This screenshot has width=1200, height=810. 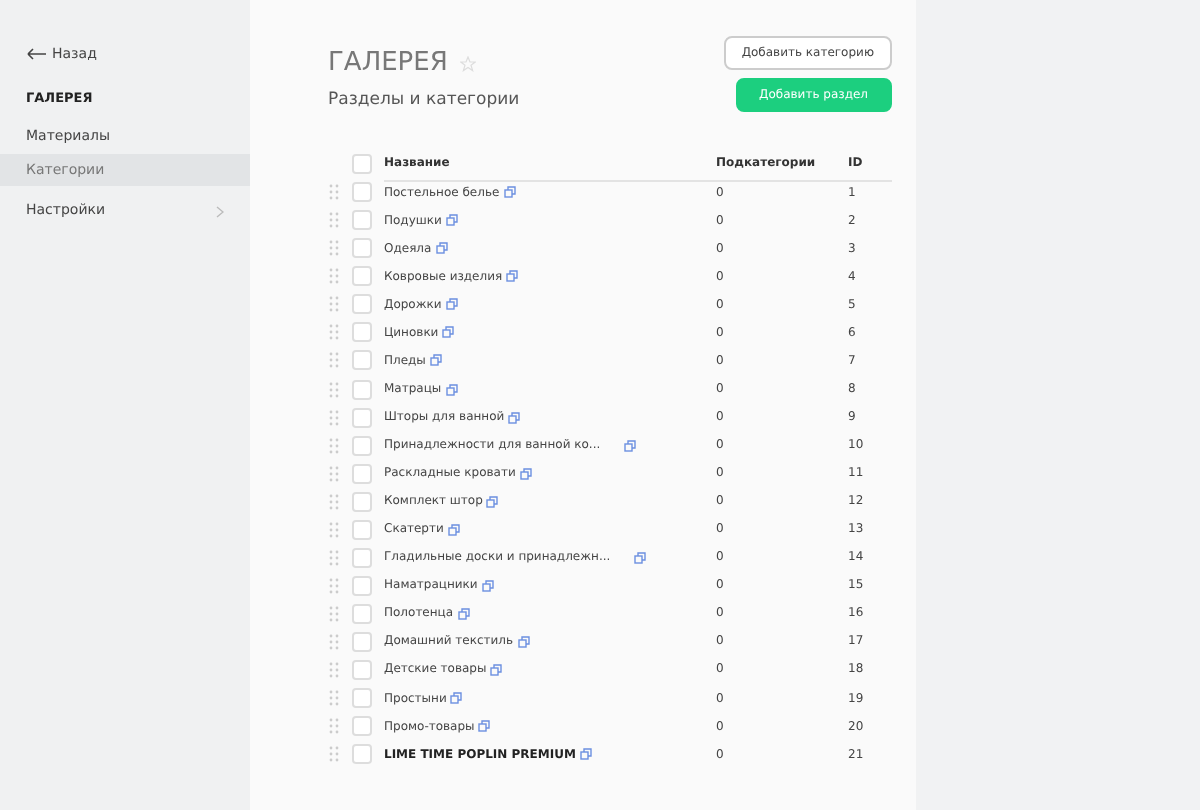 I want to click on page-subtitle: Разделы и категории, so click(x=424, y=101).